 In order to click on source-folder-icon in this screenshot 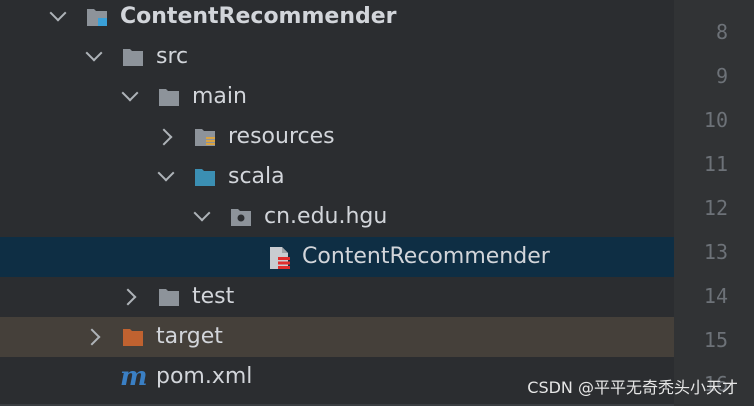, I will do `click(205, 177)`.